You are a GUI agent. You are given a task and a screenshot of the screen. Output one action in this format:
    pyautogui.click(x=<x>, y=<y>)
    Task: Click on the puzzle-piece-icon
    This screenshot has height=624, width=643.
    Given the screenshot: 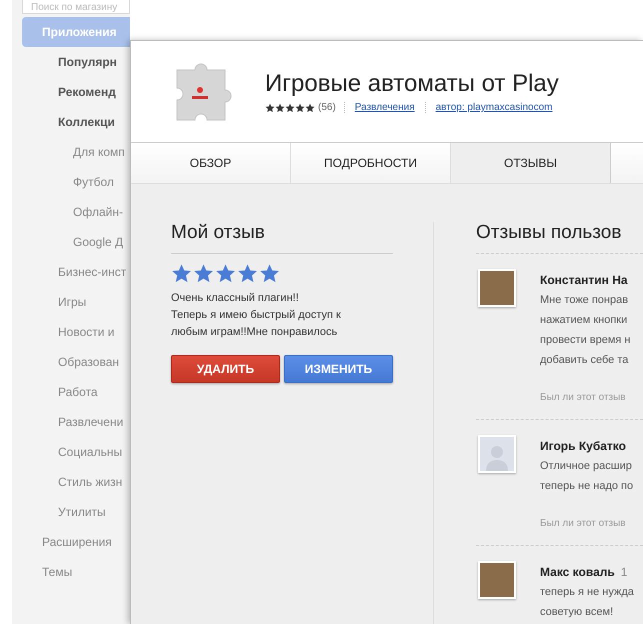 What is the action you would take?
    pyautogui.click(x=204, y=92)
    